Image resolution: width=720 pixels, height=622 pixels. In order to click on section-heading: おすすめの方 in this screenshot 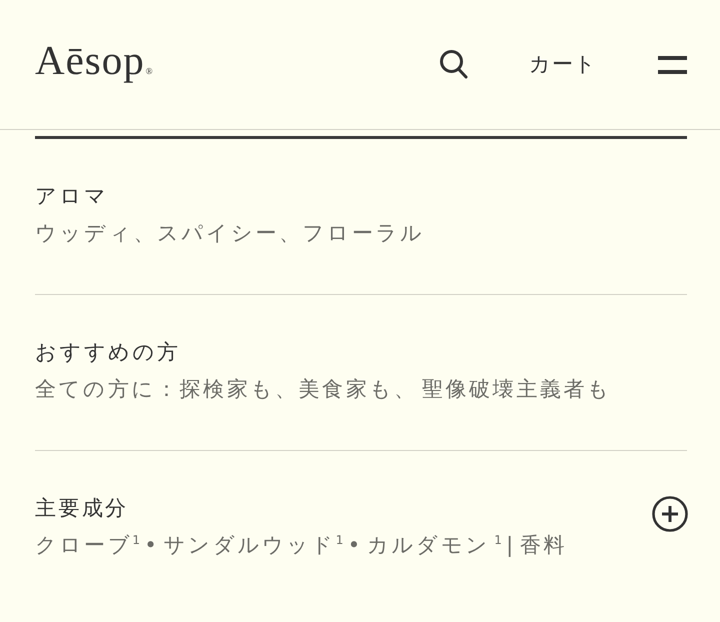, I will do `click(108, 352)`.